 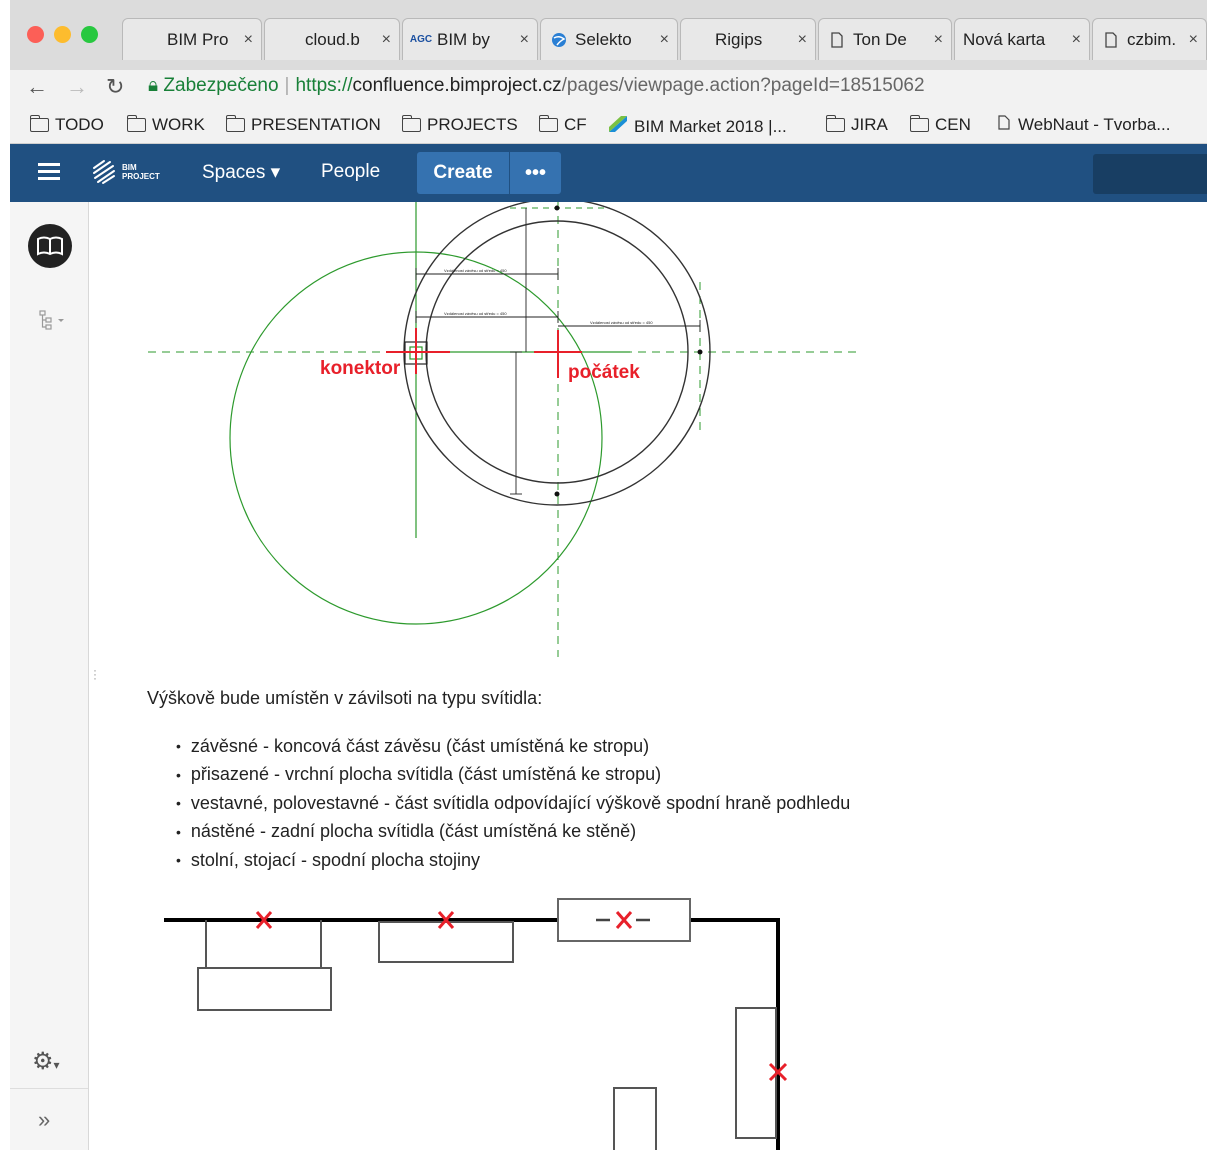 I want to click on app-header: BIM PROJECT Spaces ▾ People Create •••, so click(x=608, y=173).